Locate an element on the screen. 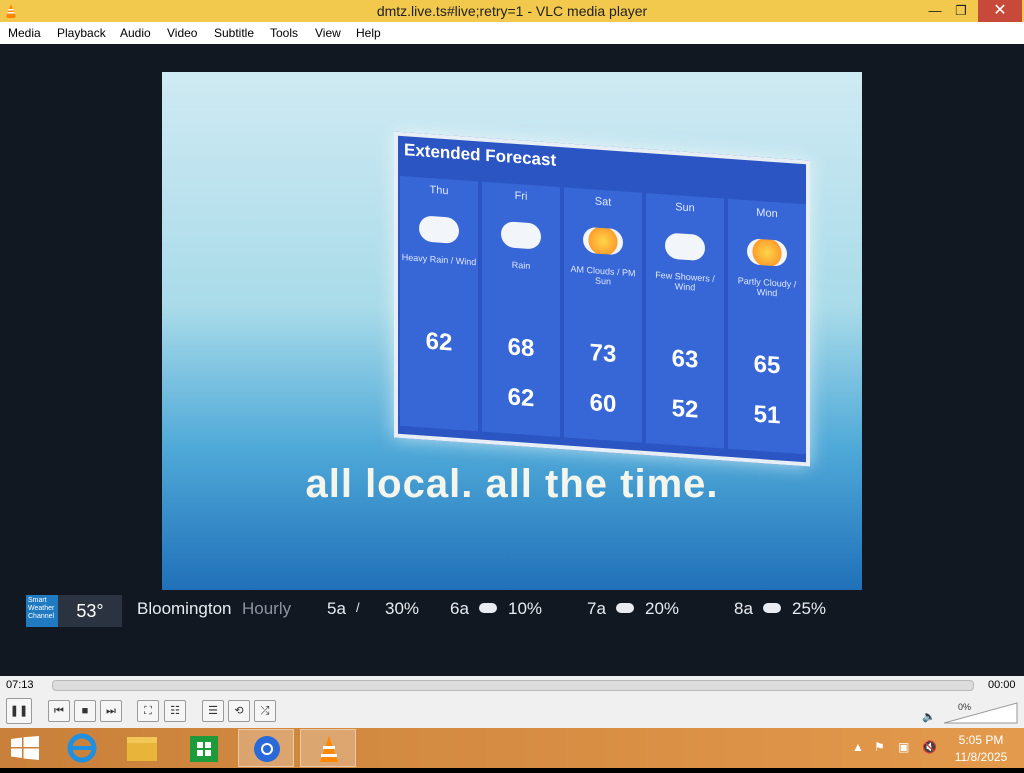 This screenshot has width=1024, height=773. network-icon: ▣ is located at coordinates (903, 747).